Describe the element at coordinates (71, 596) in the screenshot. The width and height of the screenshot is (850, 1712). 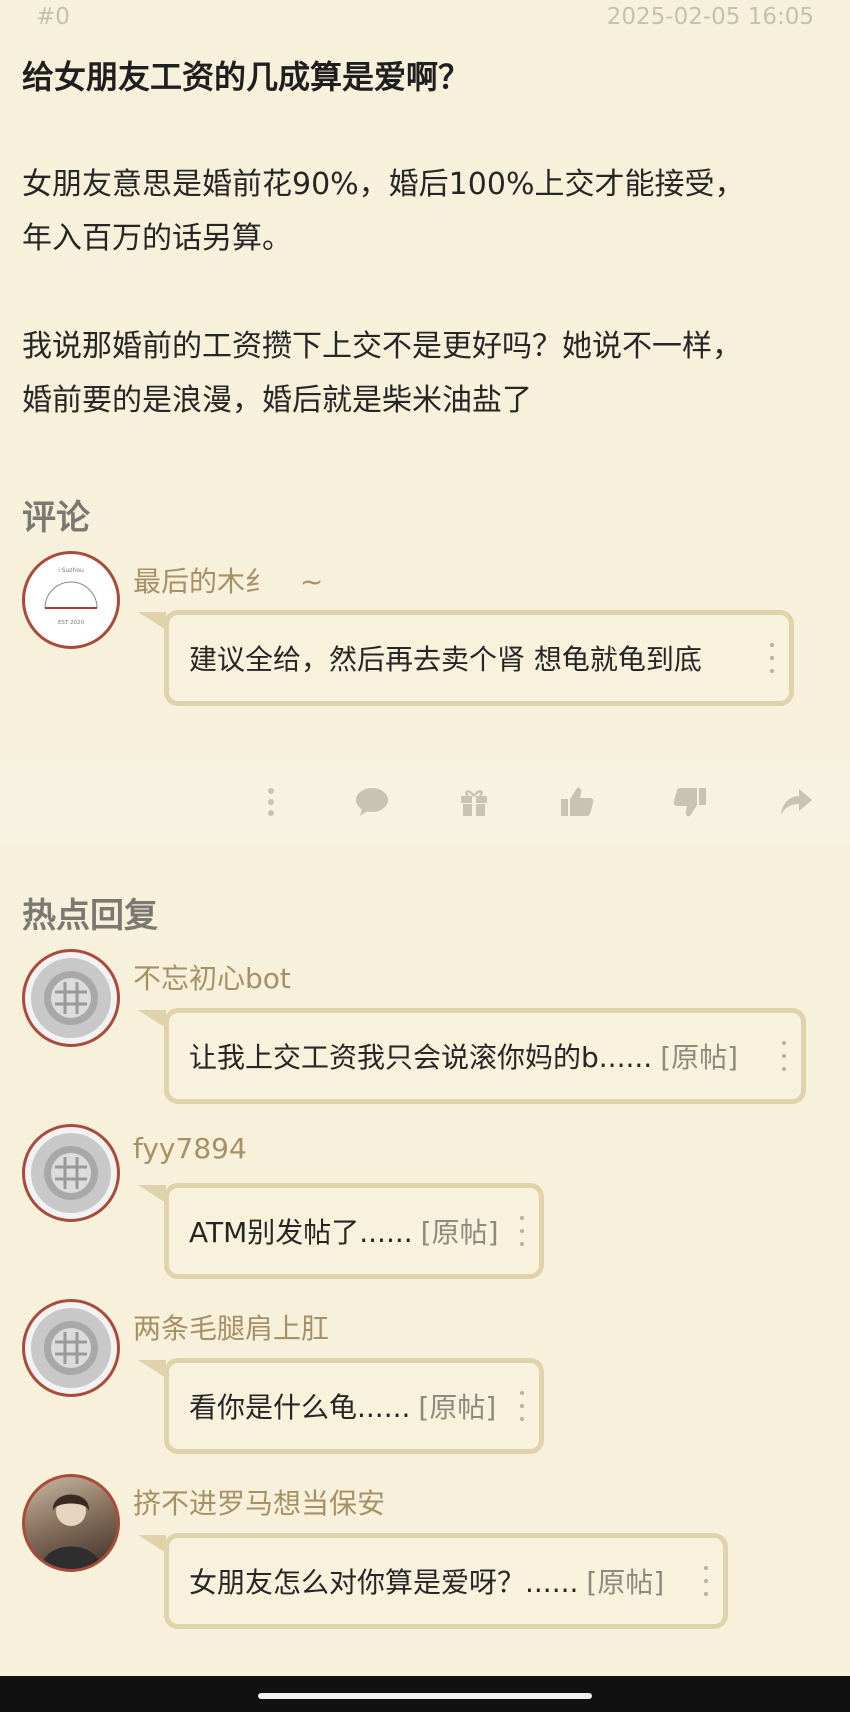
I see `avatar-logo-icon: i Suzhou EST 2020` at that location.